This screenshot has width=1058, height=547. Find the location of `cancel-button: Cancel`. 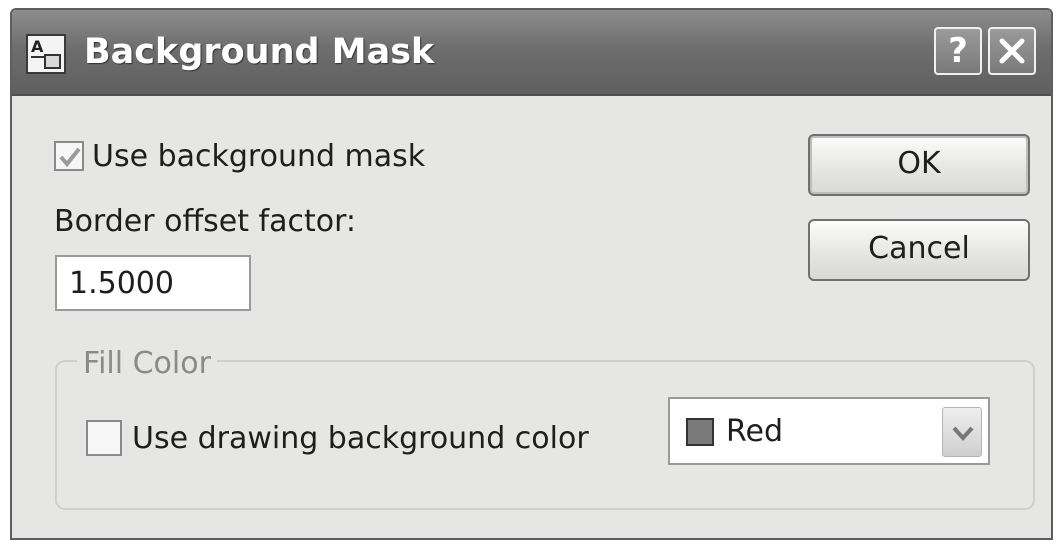

cancel-button: Cancel is located at coordinates (919, 250).